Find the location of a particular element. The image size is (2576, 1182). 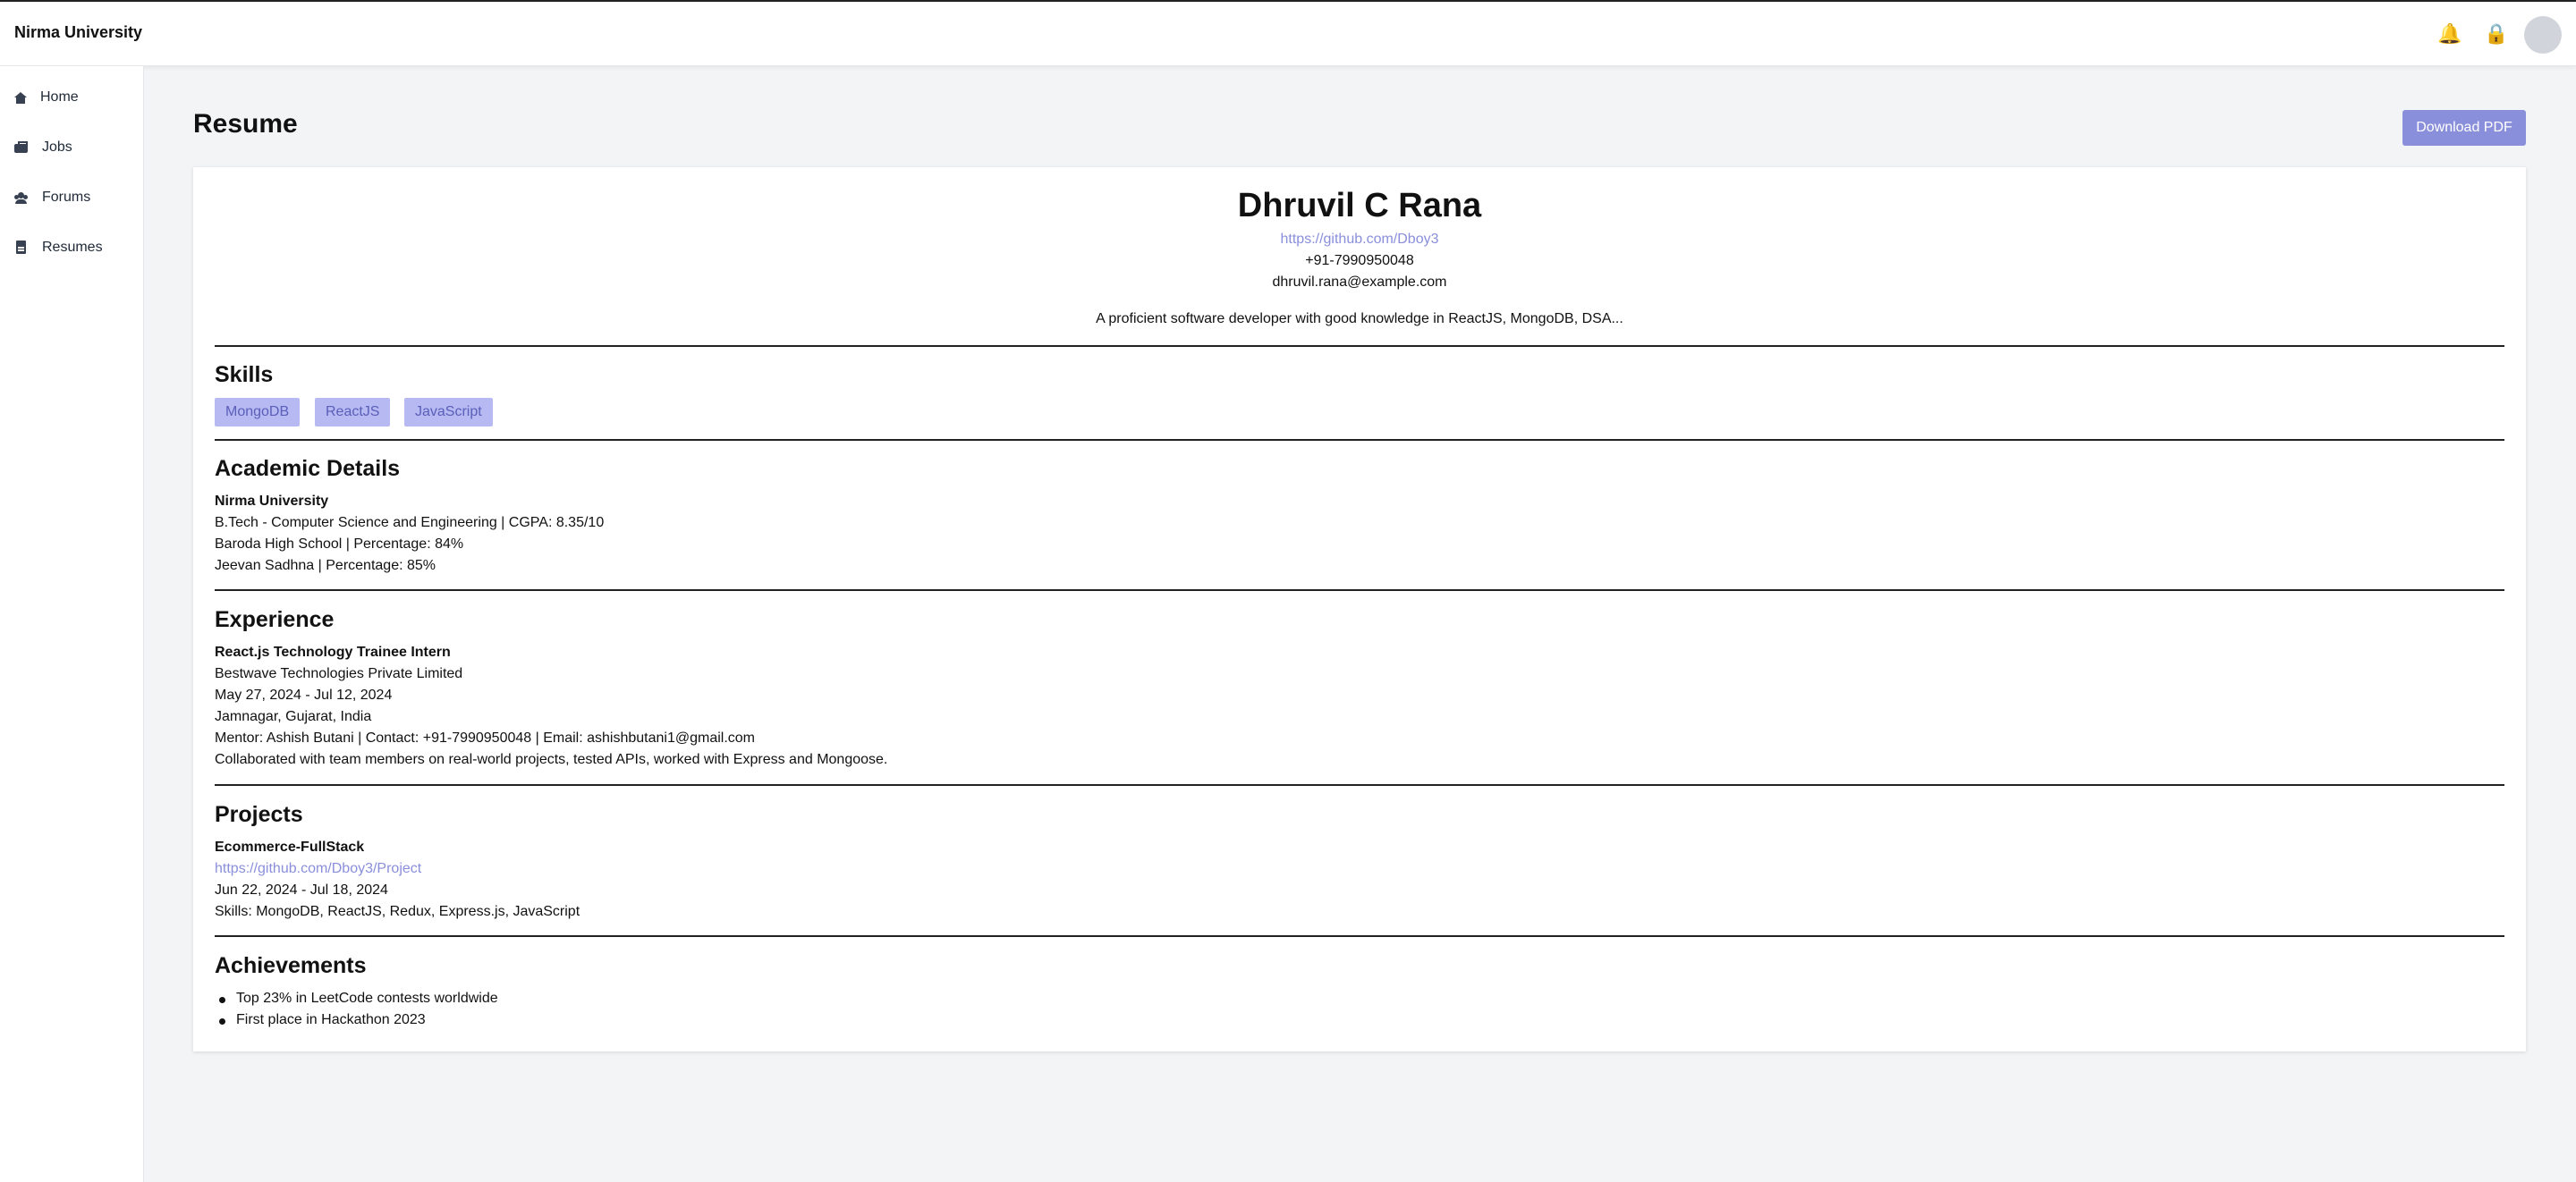

experience-heading: Experience is located at coordinates (275, 619).